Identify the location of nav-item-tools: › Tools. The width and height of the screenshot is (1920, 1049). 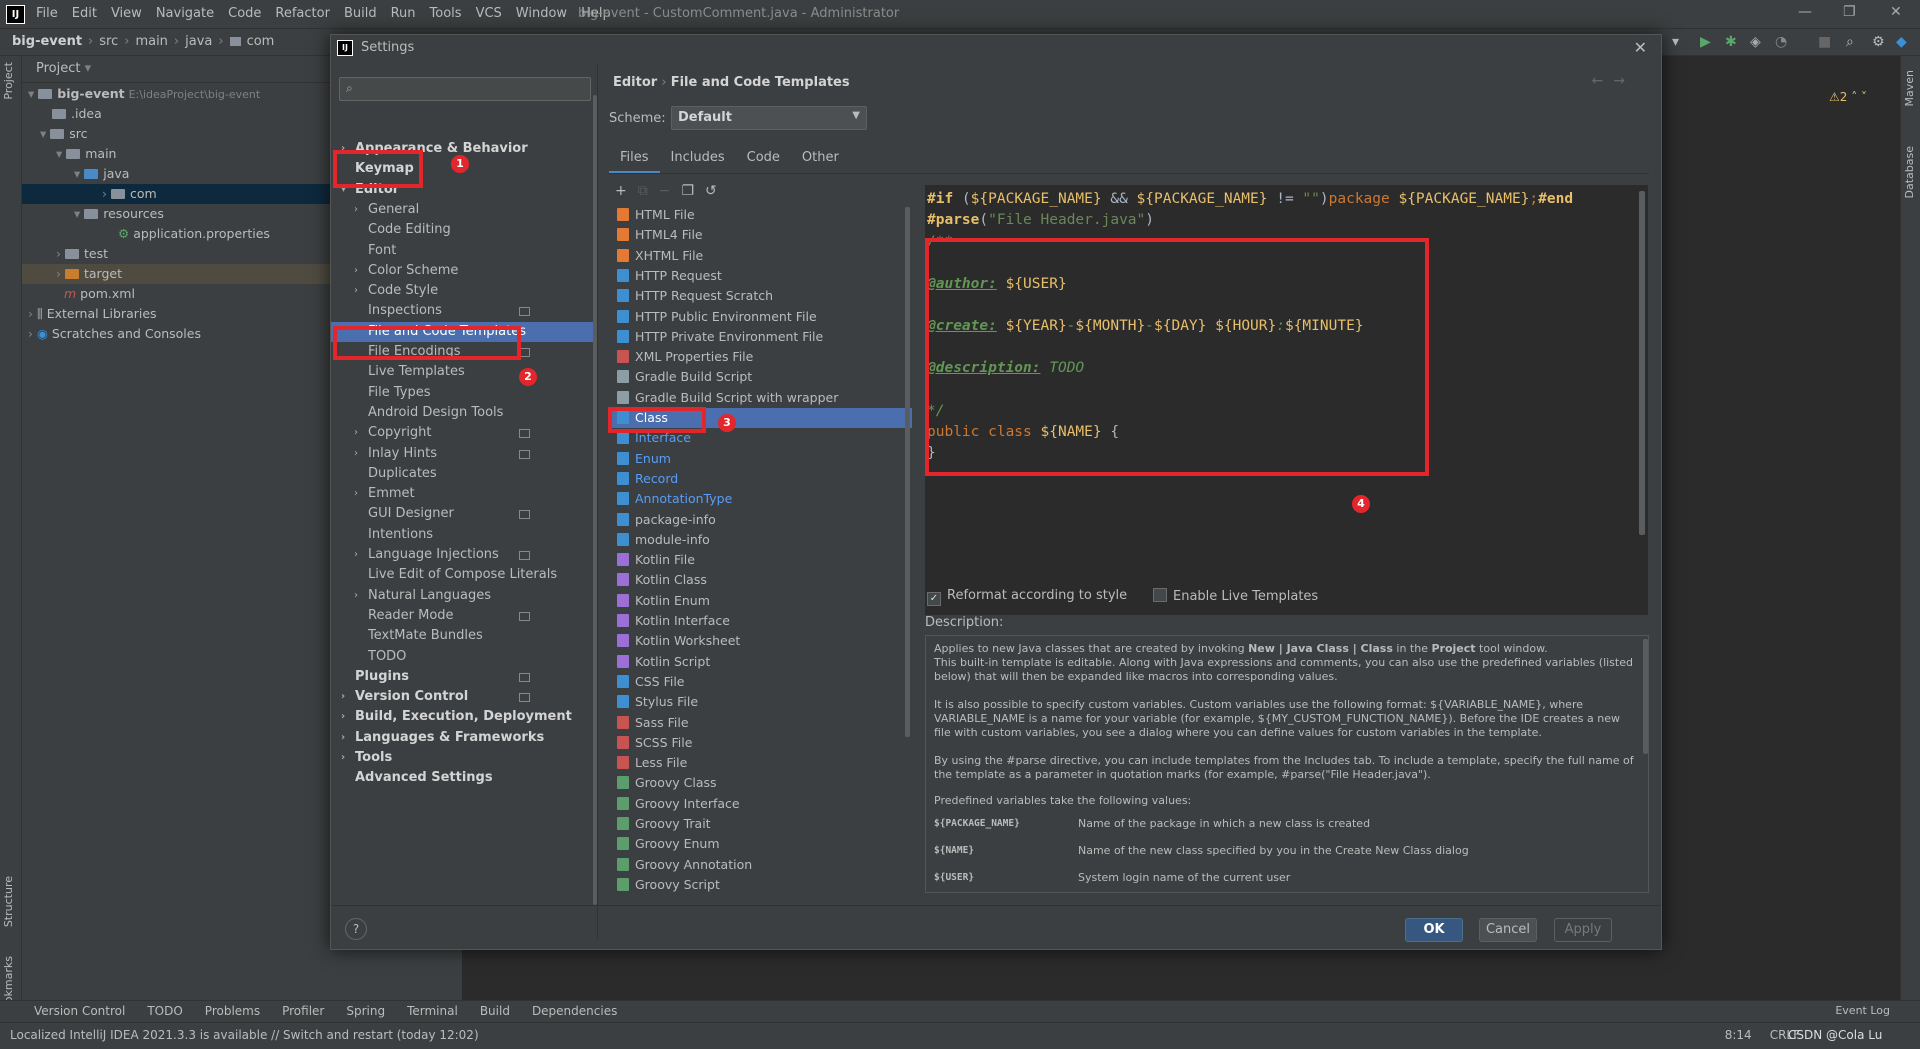
(366, 758).